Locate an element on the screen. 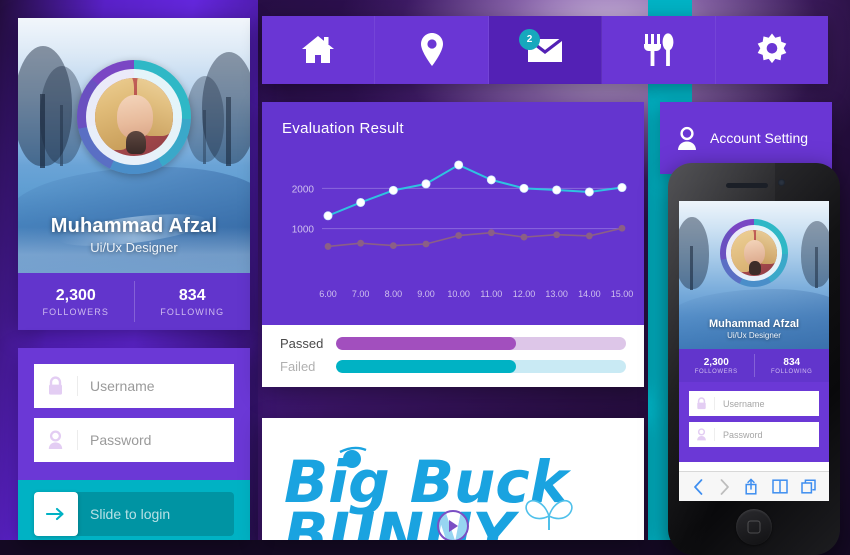 This screenshot has height=555, width=850. profile-identity: Muhammad Afzal Ui/Ux Designer is located at coordinates (134, 235).